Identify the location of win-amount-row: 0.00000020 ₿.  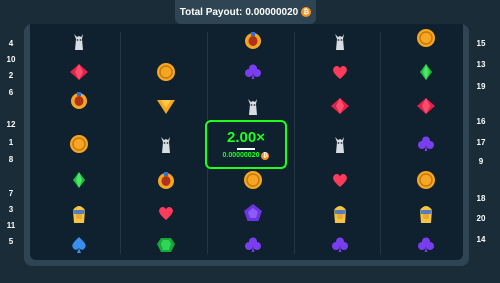
(246, 155).